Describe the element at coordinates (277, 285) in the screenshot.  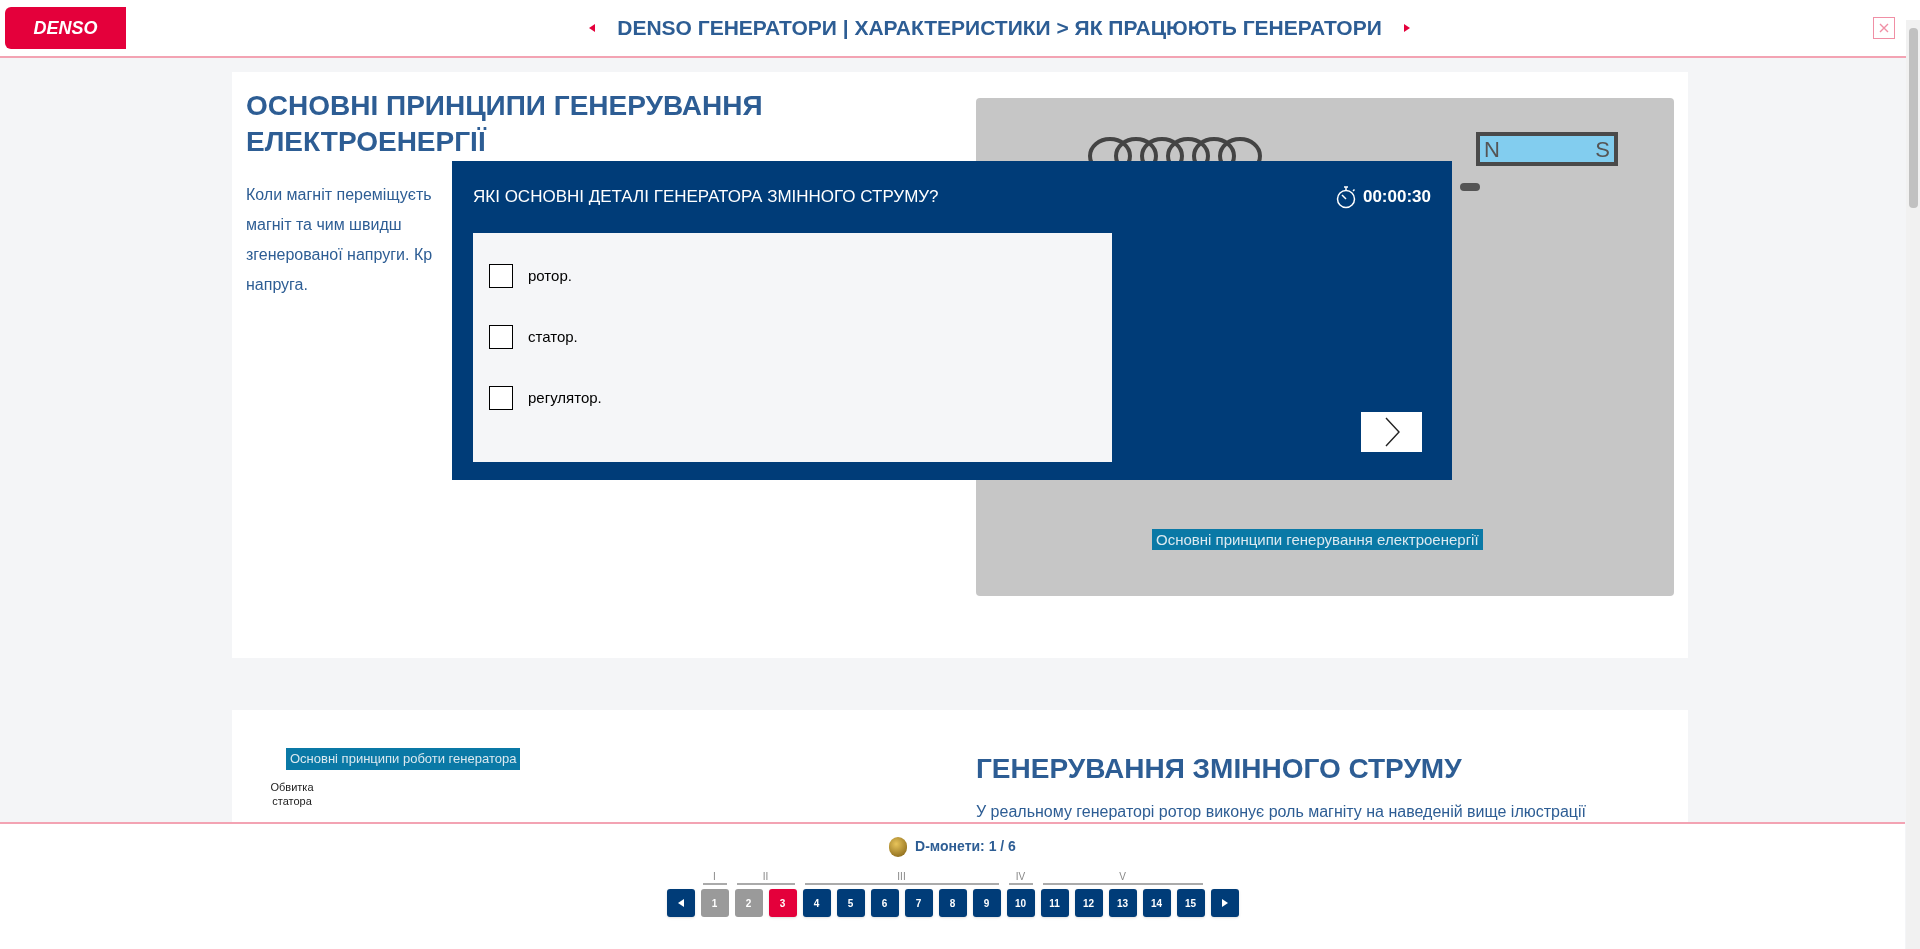
I see `paragraph-line: напруга.` at that location.